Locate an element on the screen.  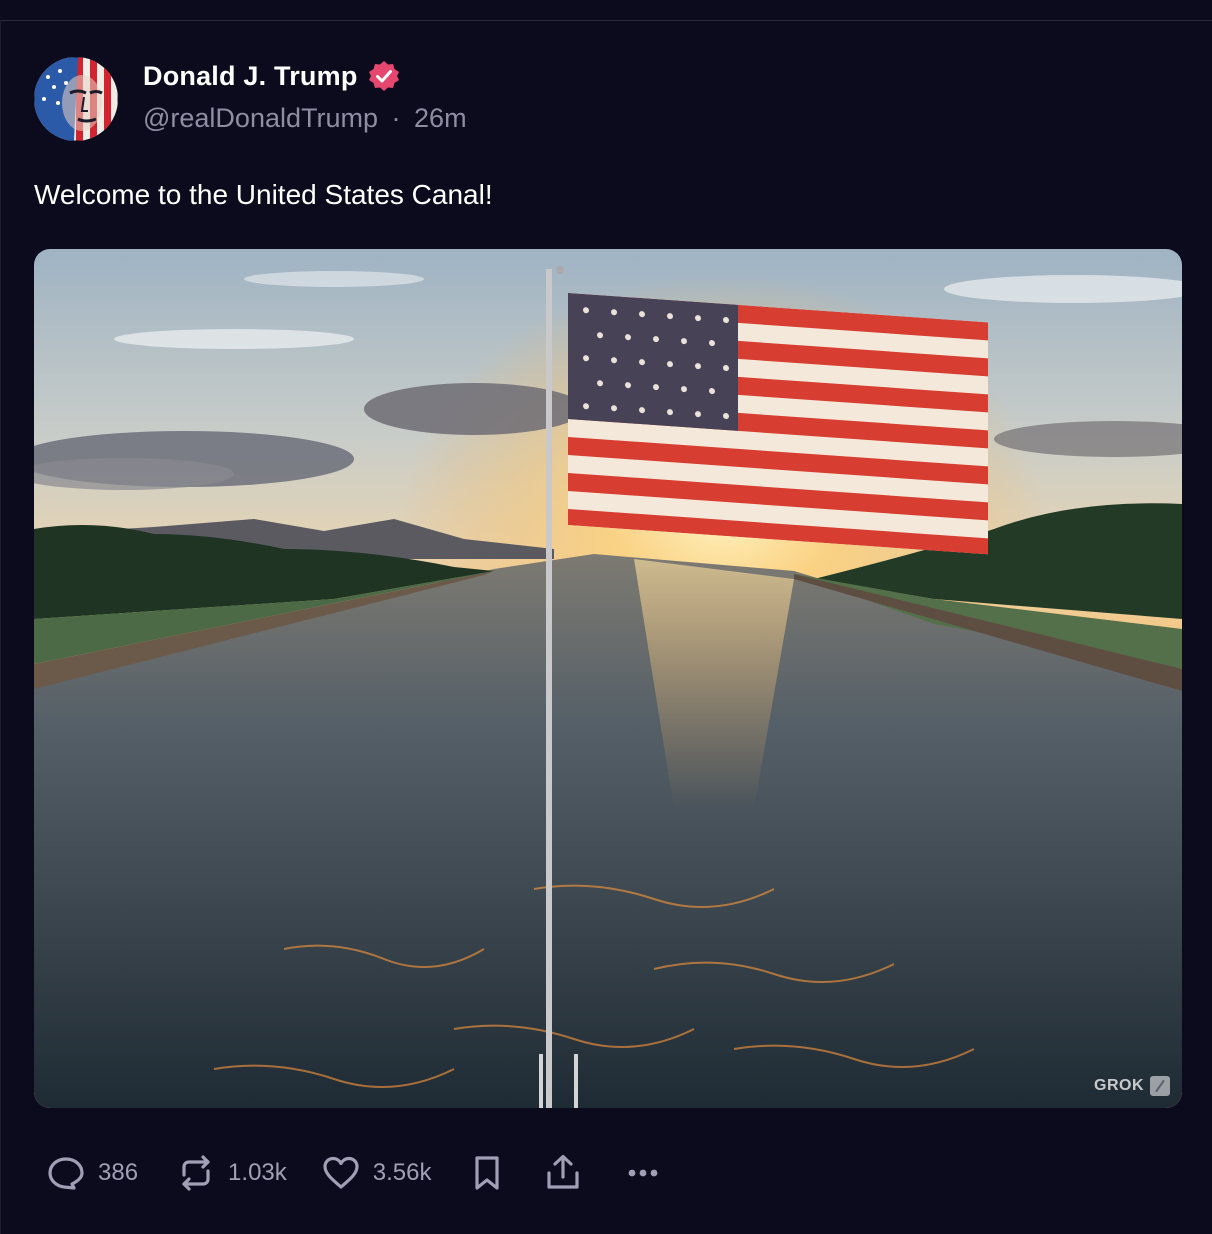
repost-icon is located at coordinates (196, 1173).